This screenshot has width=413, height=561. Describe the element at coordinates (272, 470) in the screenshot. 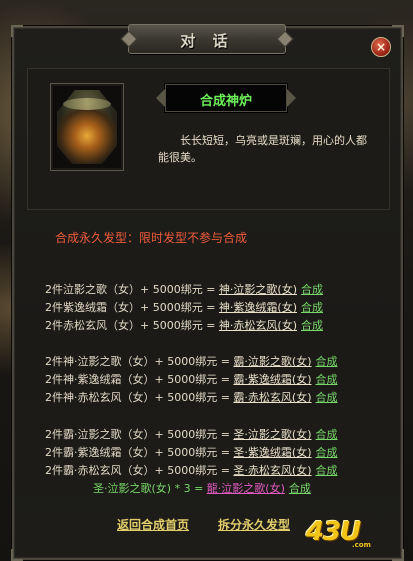

I see `recipe-result: 圣·赤松玄风(女)` at that location.